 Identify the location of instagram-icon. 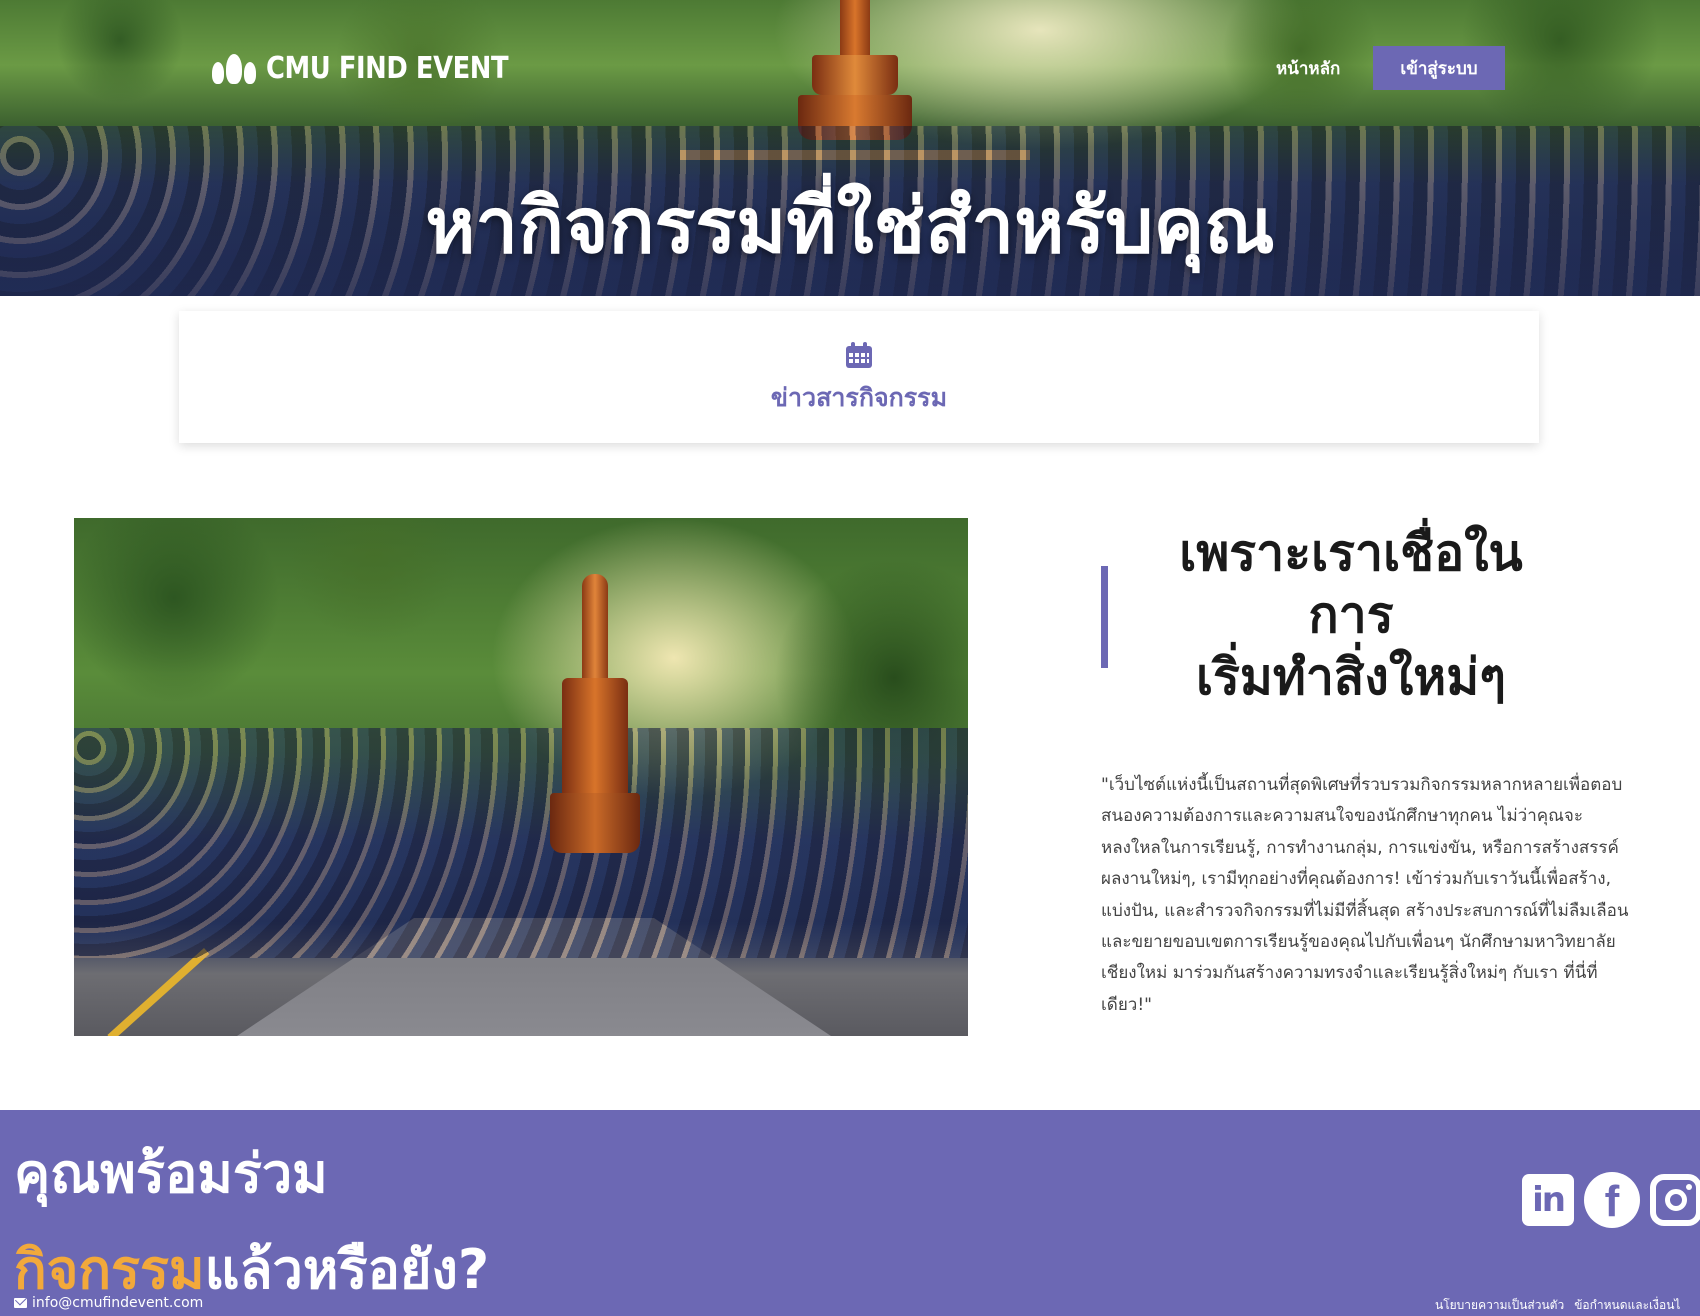
(1674, 1200).